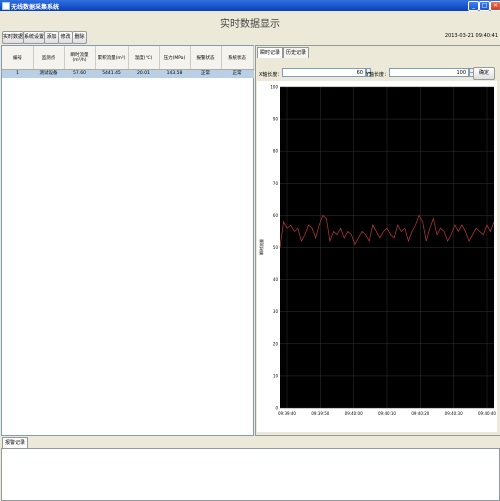 This screenshot has width=500, height=501. Describe the element at coordinates (250, 474) in the screenshot. I see `alarm-record-area` at that location.